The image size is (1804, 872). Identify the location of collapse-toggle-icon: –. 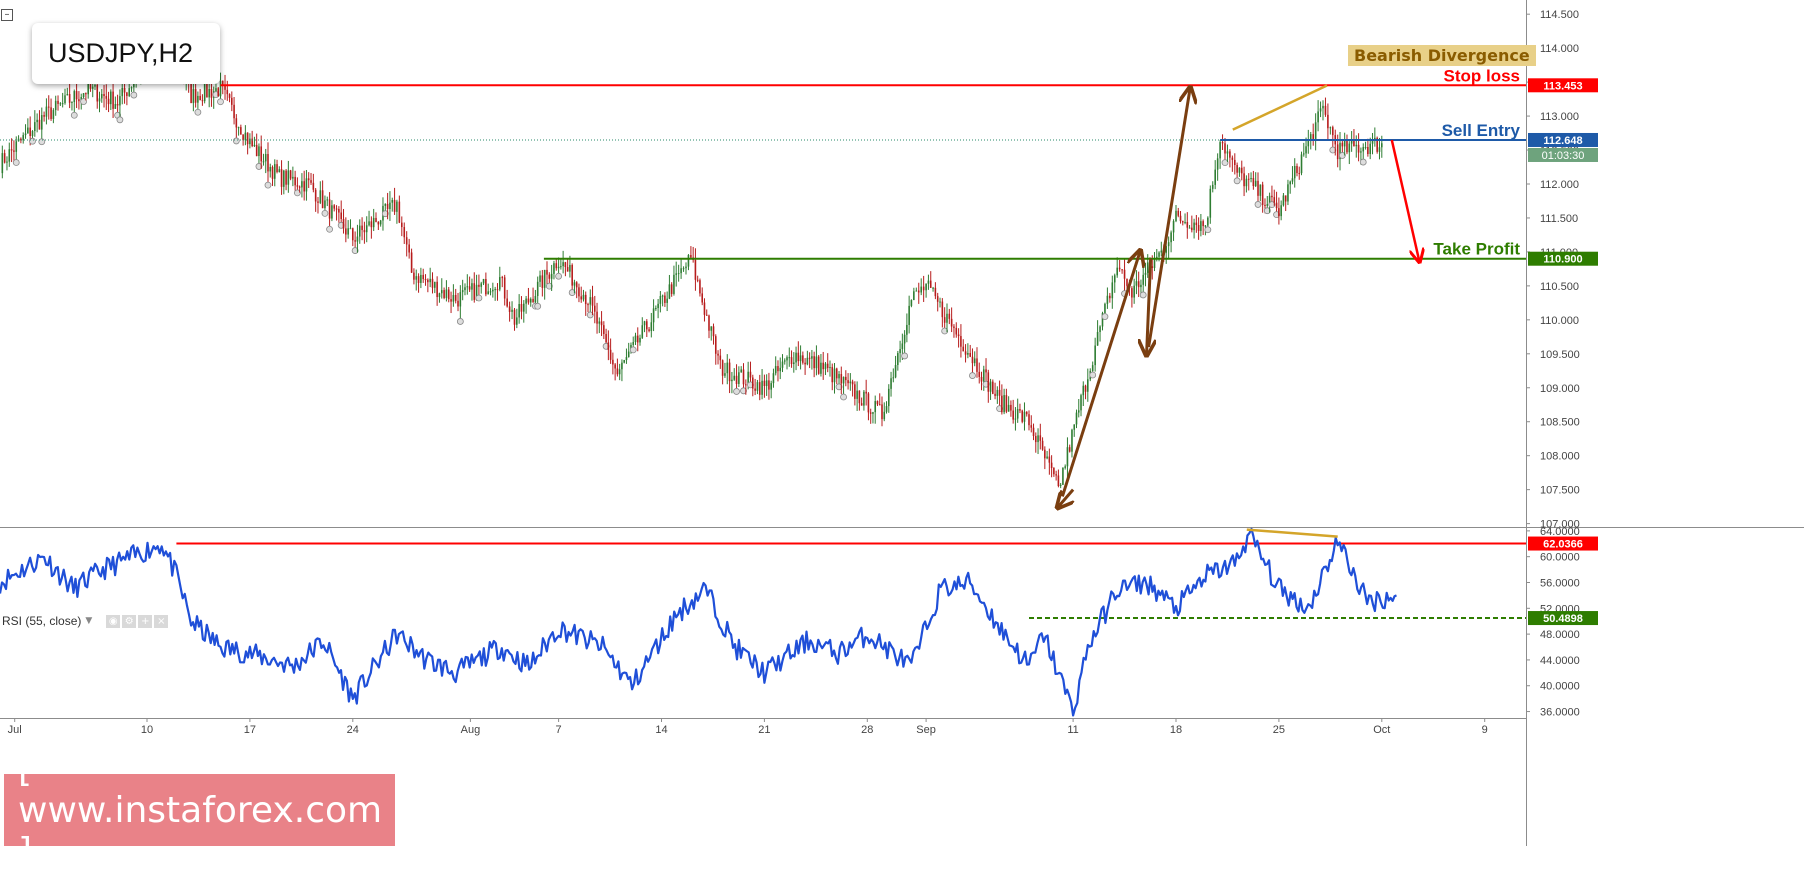
(7, 15).